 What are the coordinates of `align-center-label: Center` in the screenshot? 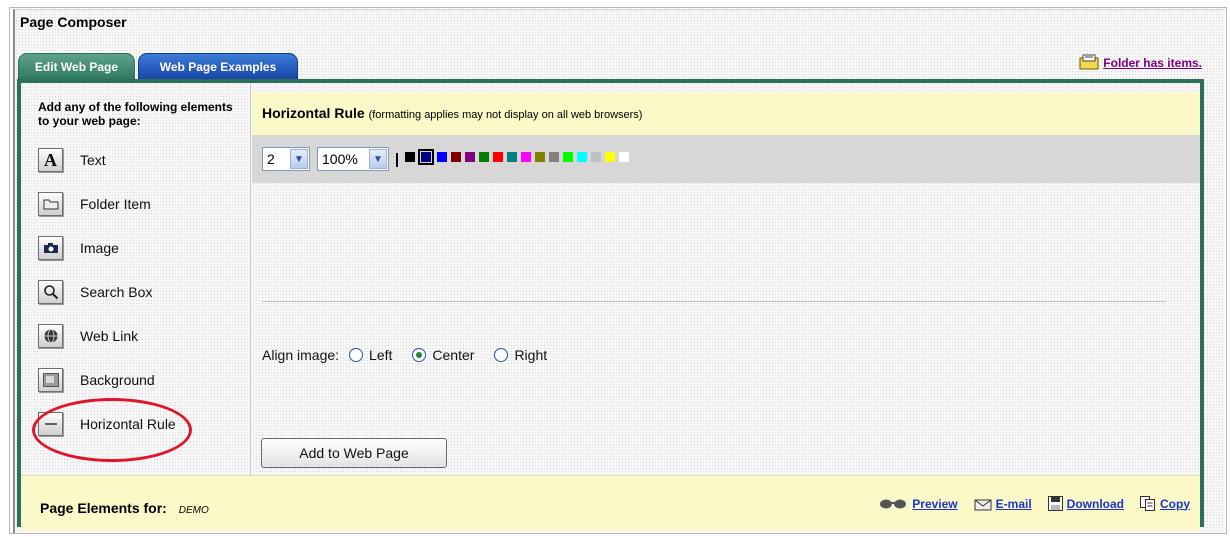 It's located at (453, 355).